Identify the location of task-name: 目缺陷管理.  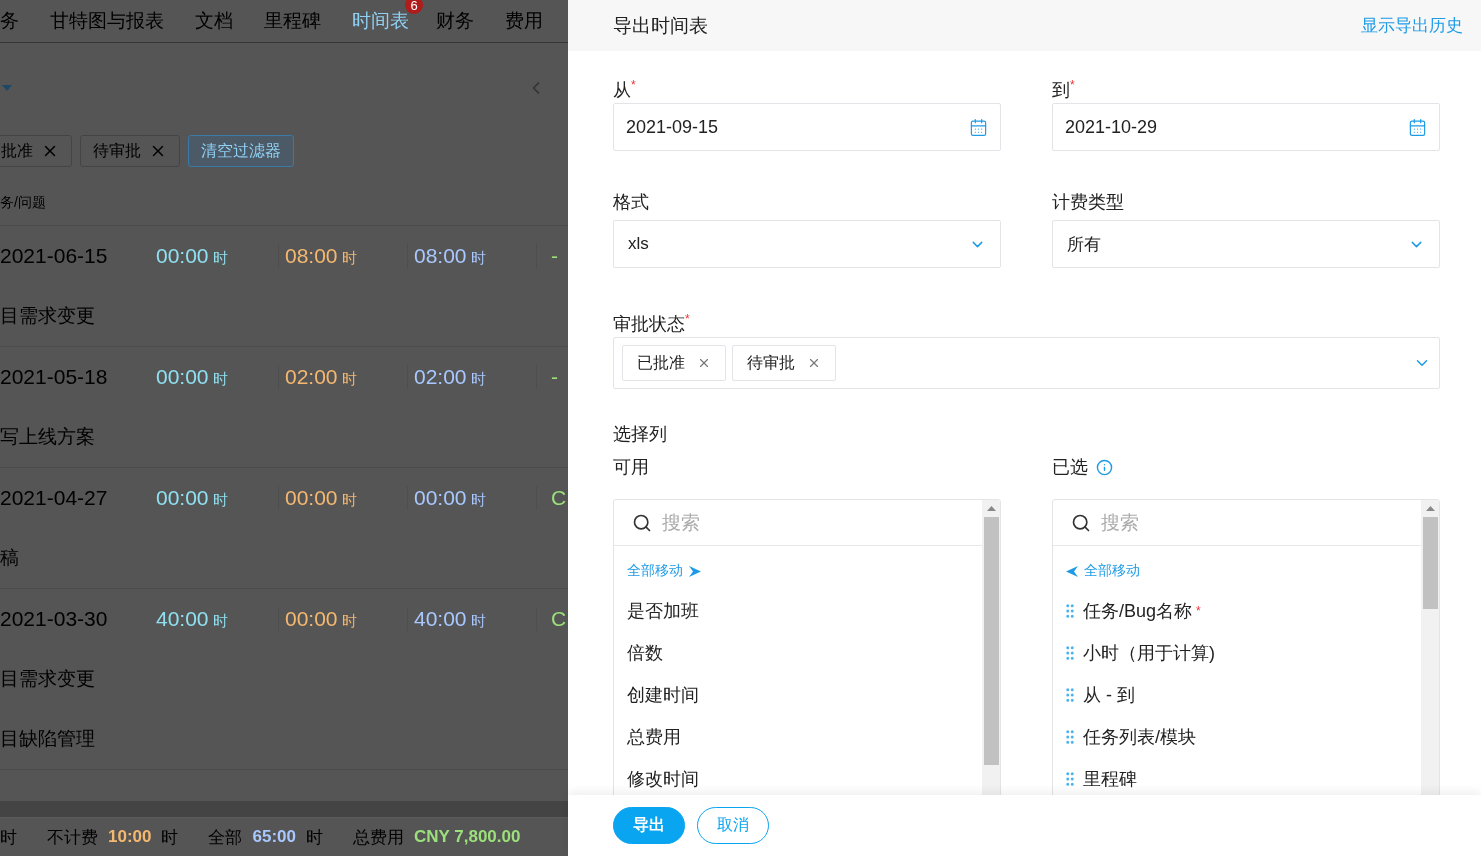
(47, 739).